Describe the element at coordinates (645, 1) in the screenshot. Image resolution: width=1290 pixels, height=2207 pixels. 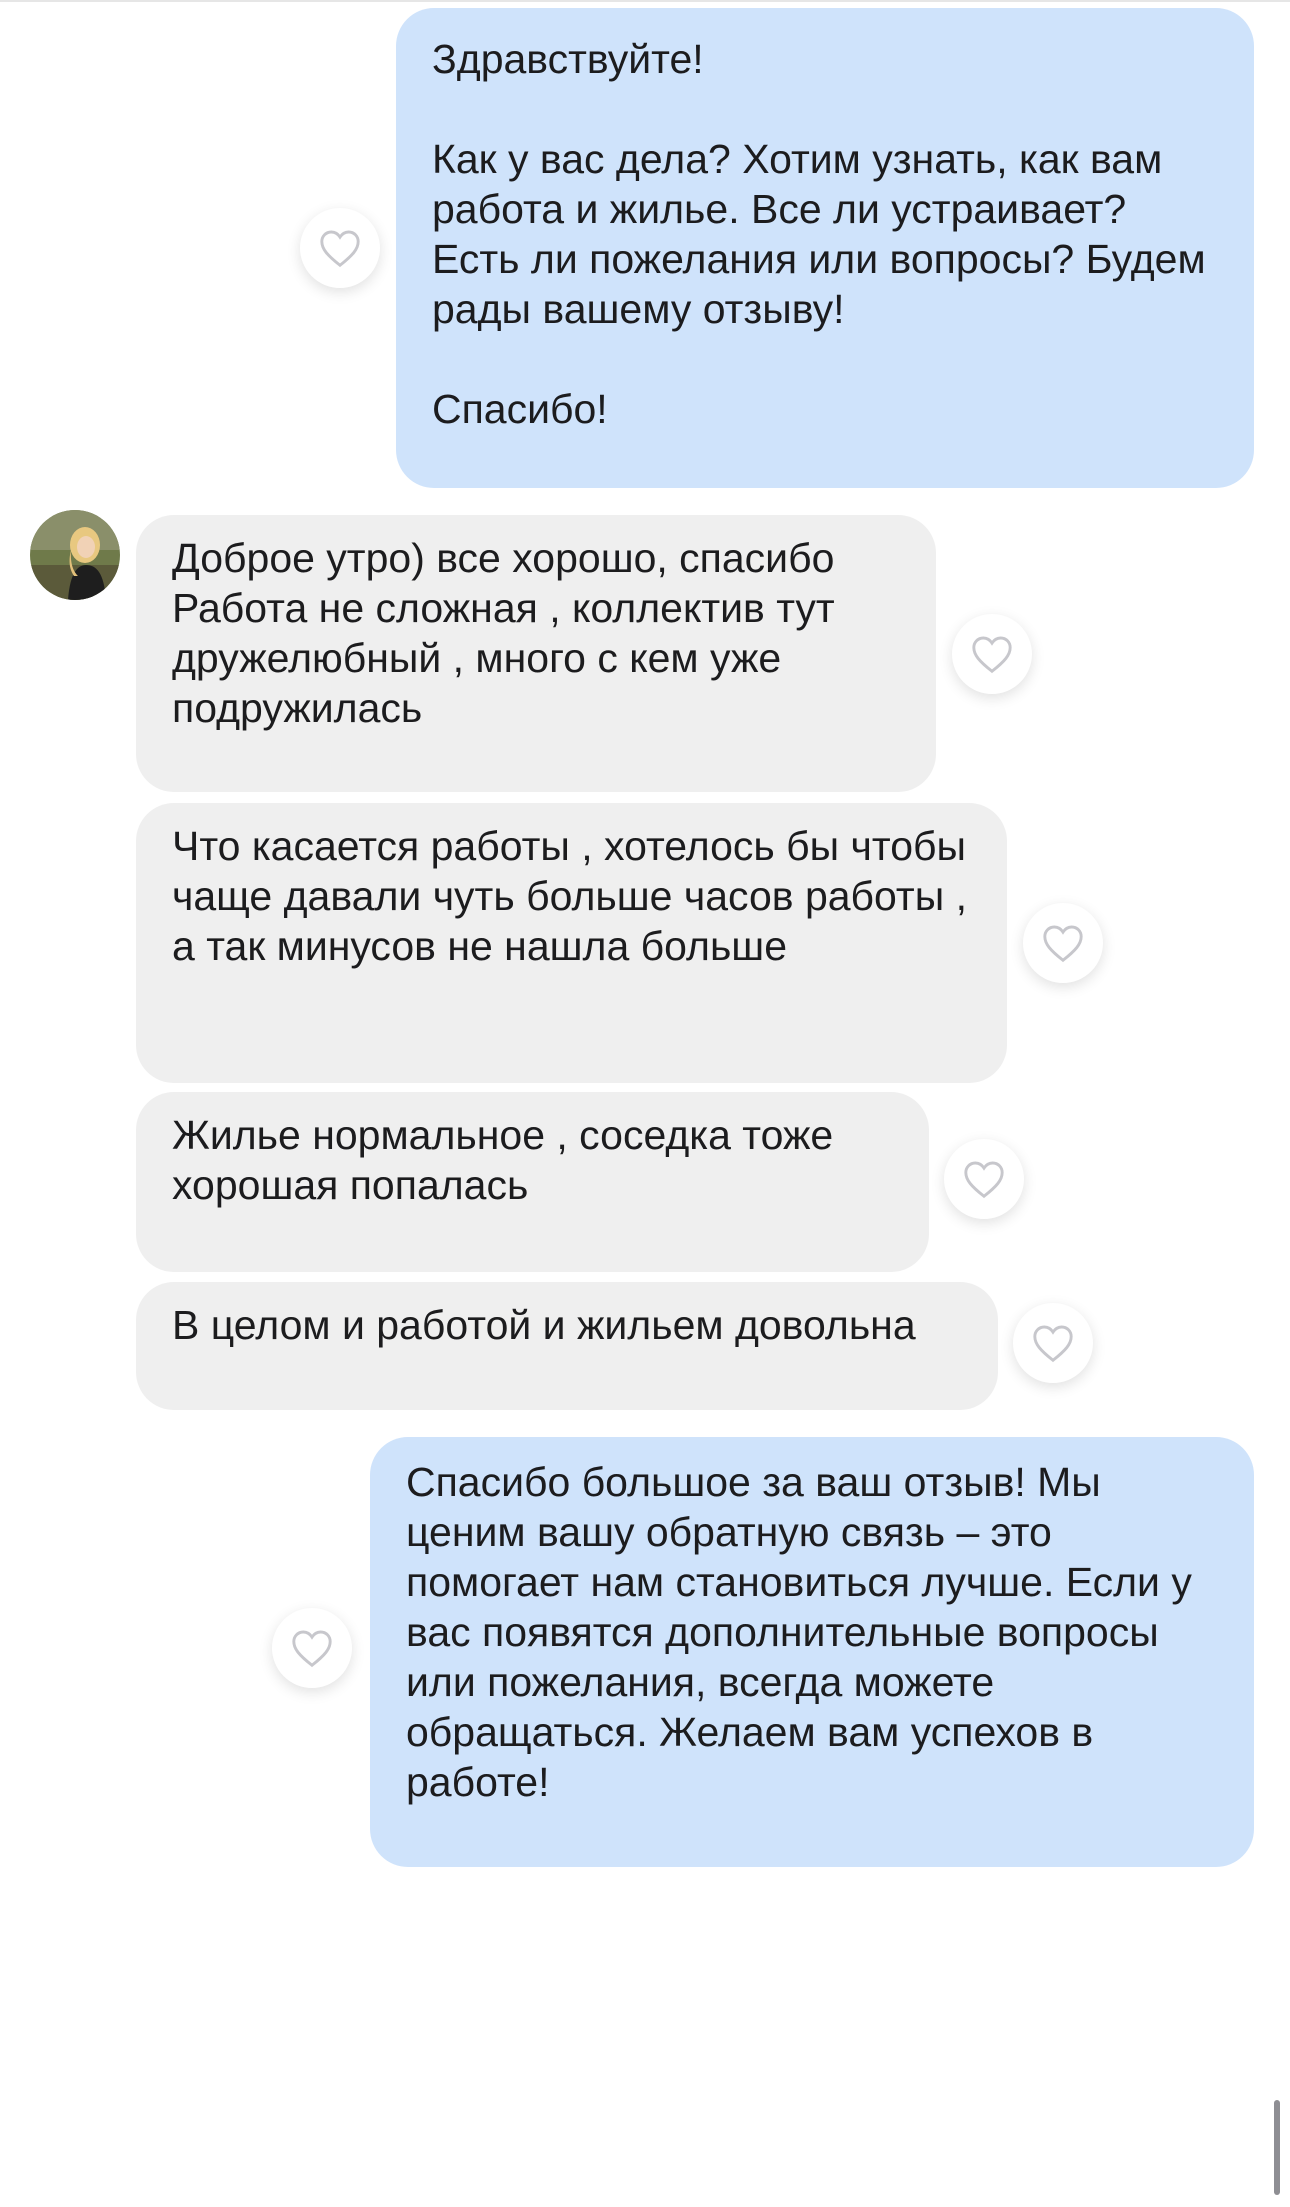
I see `top-divider` at that location.